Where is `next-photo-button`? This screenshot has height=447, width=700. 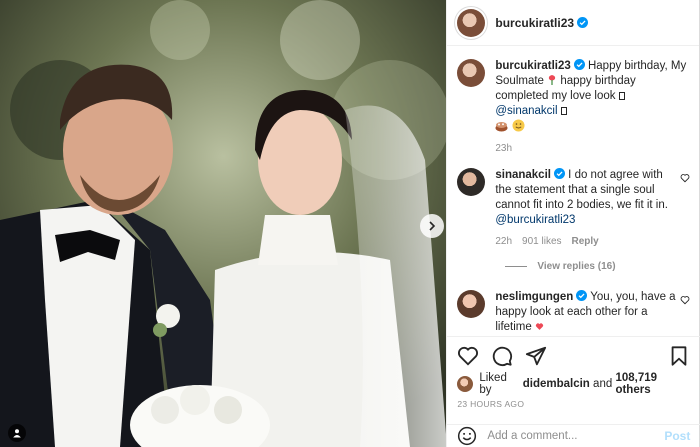
next-photo-button is located at coordinates (432, 226).